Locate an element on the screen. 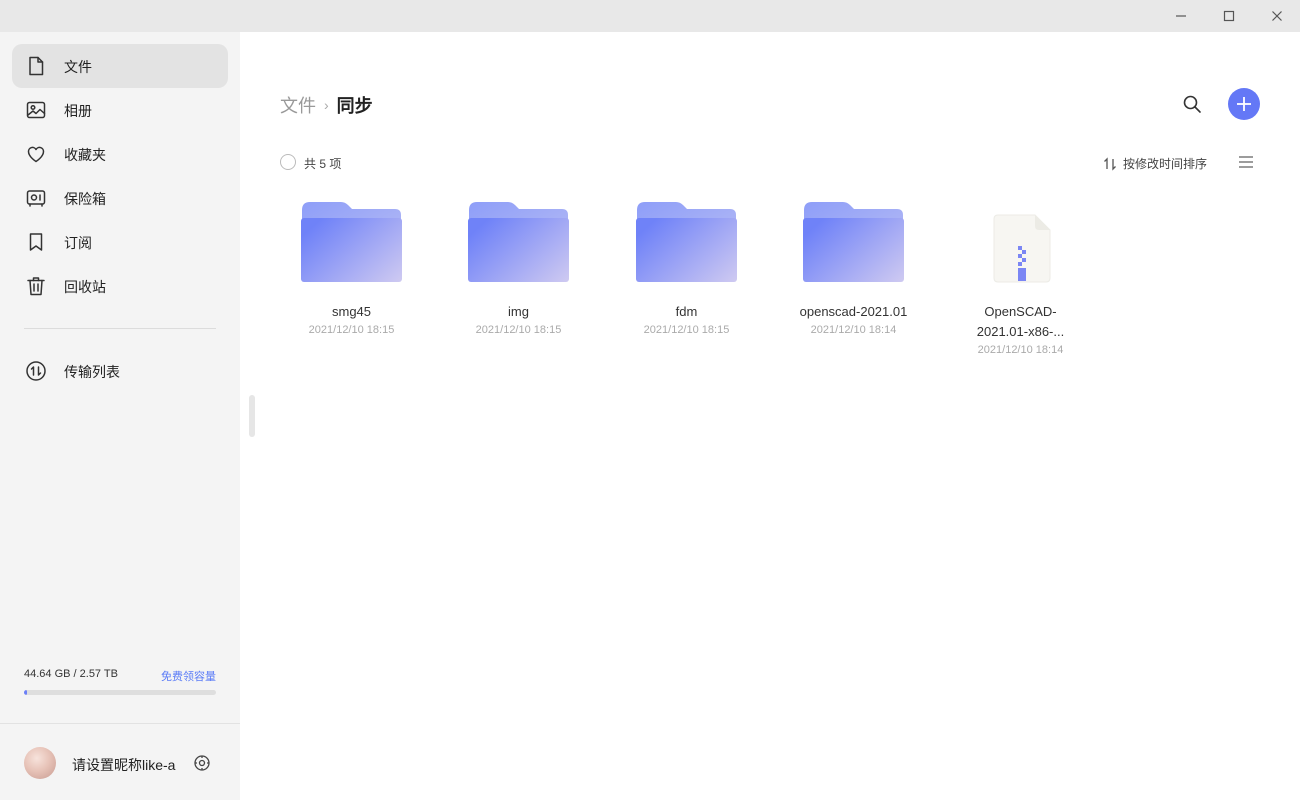  file-item: img 2021/12/10 18:15 is located at coordinates (518, 282).